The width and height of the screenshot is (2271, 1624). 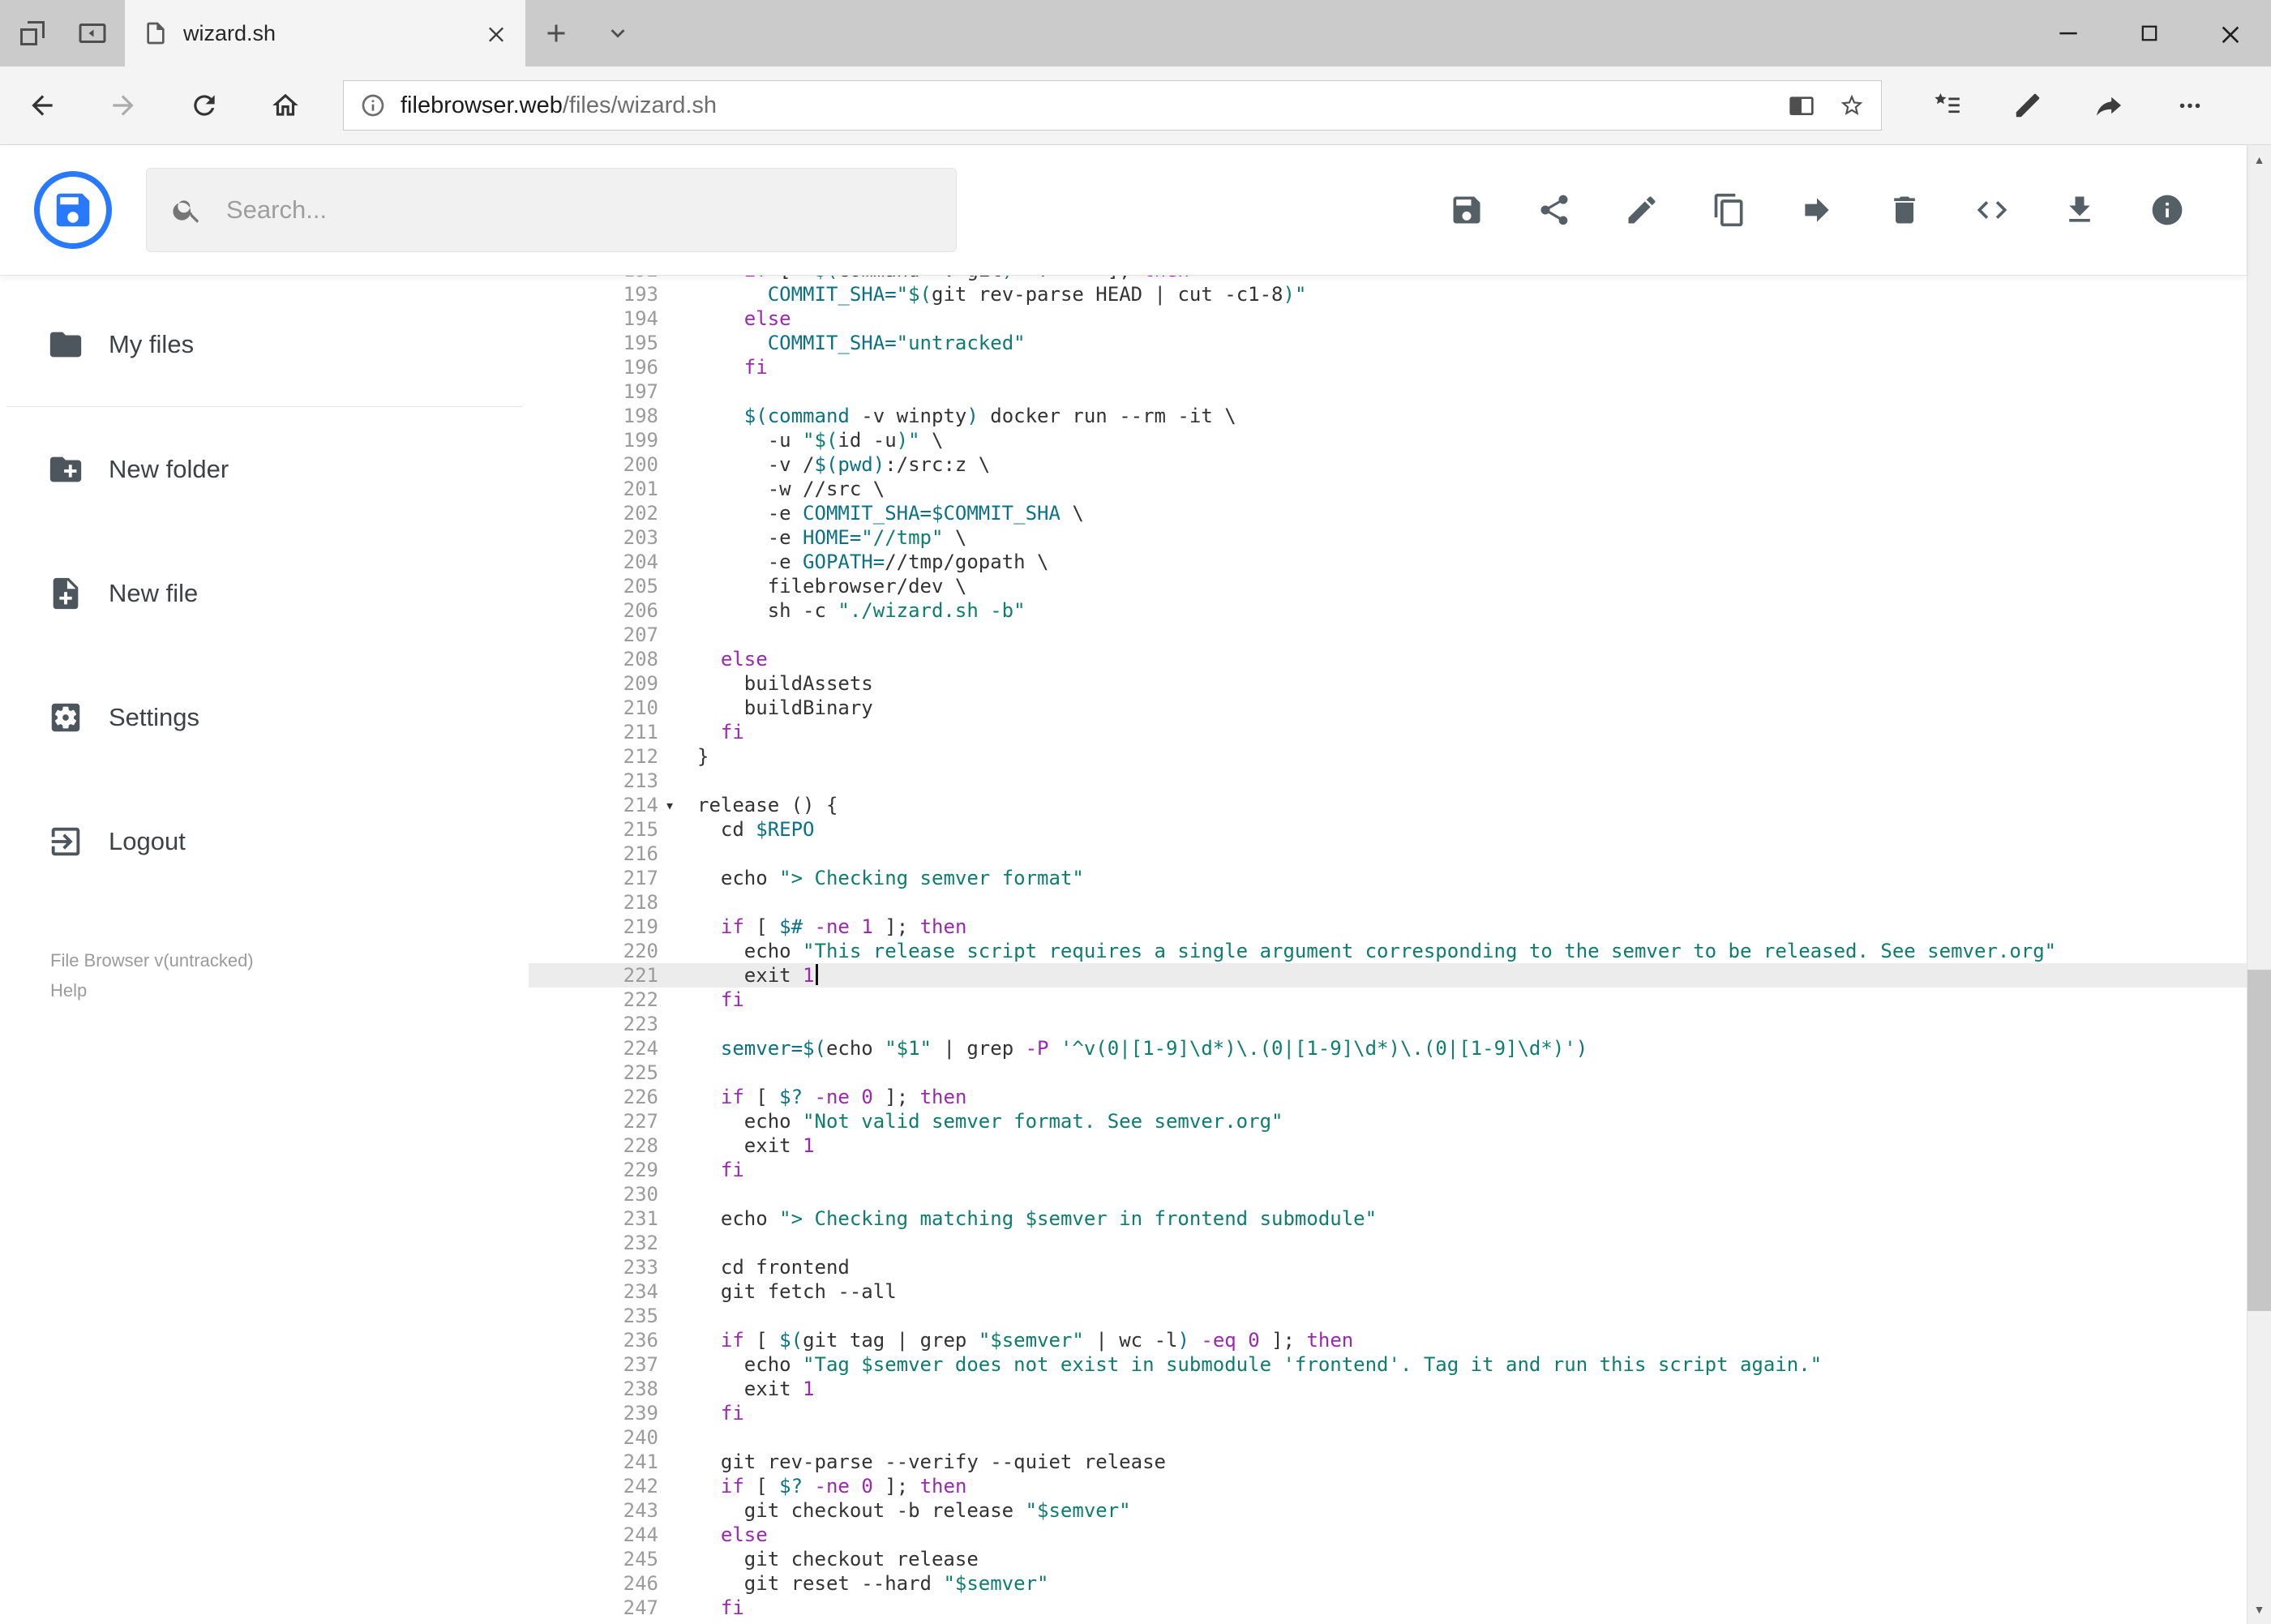 What do you see at coordinates (1388, 586) in the screenshot?
I see `code-line: 205 filebrowser/dev \` at bounding box center [1388, 586].